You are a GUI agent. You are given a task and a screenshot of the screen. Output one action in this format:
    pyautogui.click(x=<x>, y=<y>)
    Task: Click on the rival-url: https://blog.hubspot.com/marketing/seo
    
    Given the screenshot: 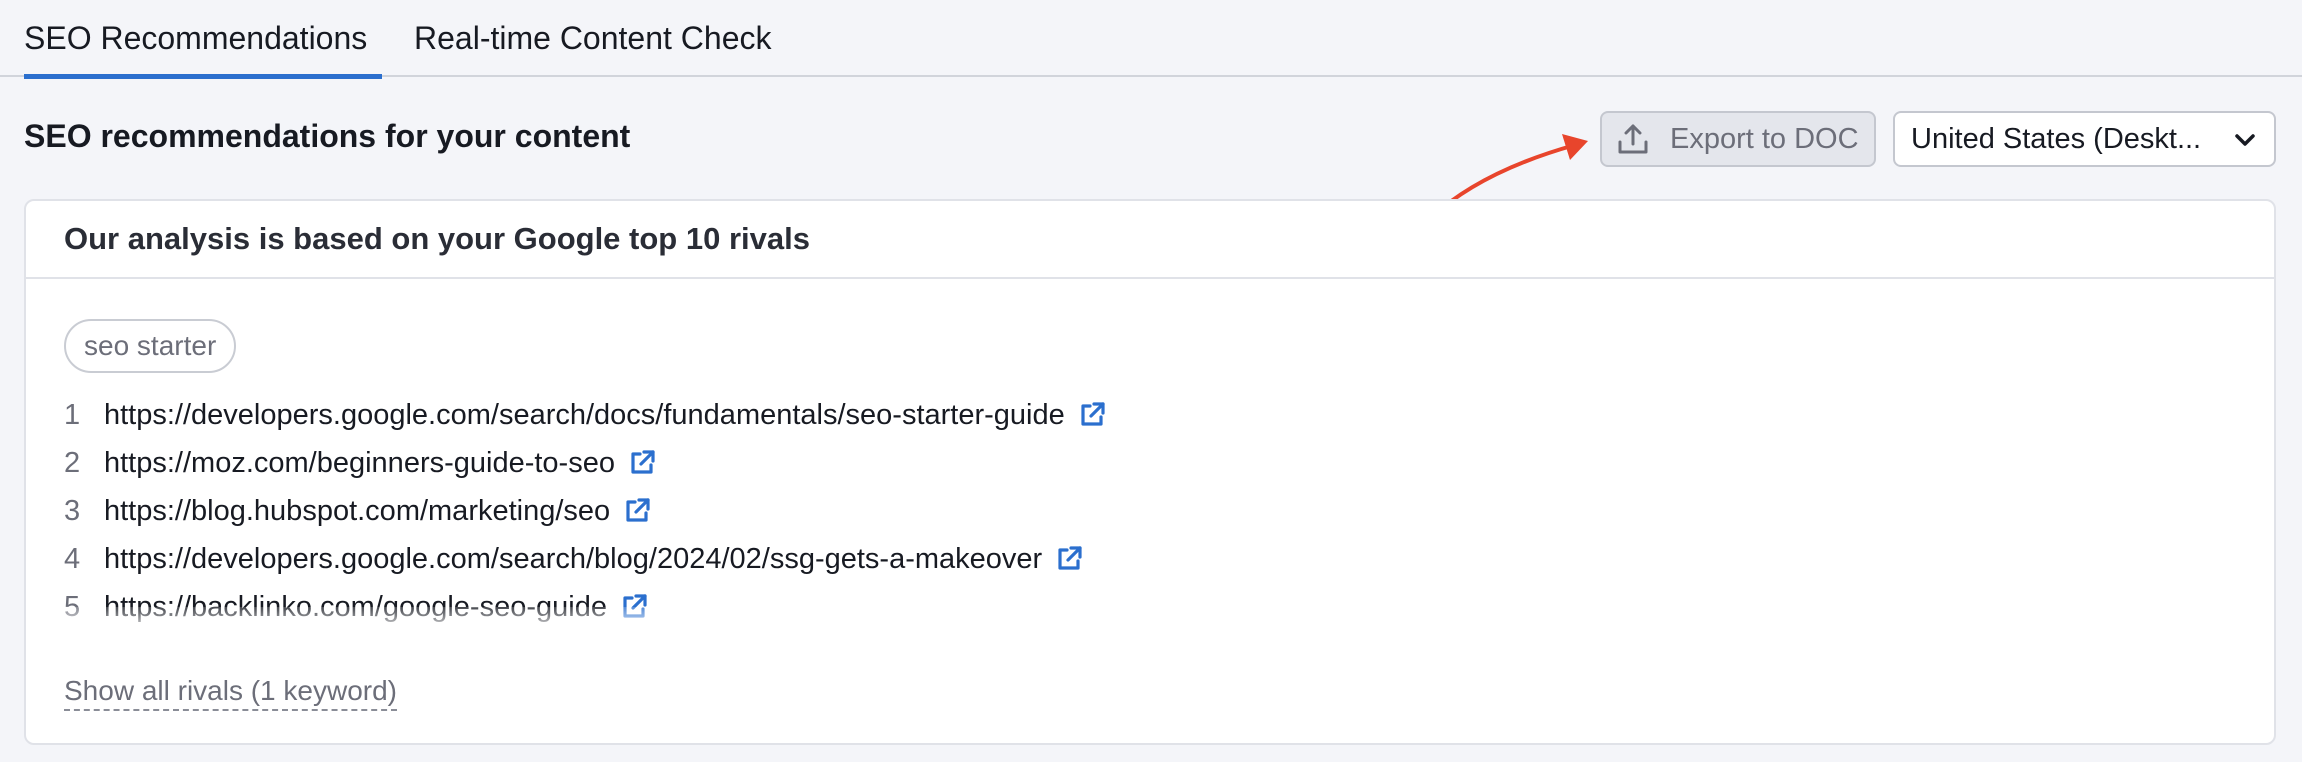 What is the action you would take?
    pyautogui.click(x=357, y=511)
    